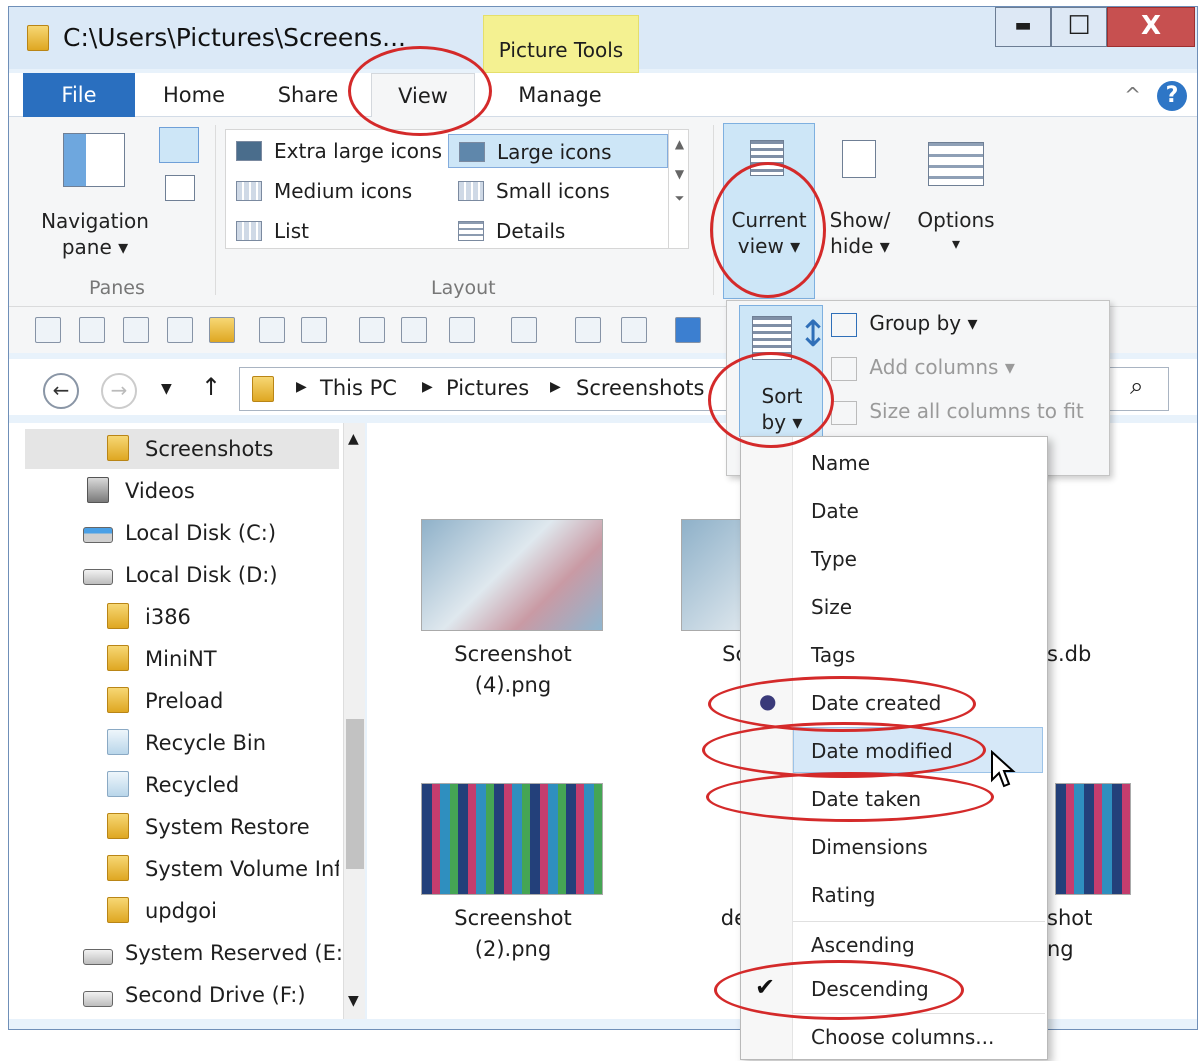 The width and height of the screenshot is (1200, 1061). Describe the element at coordinates (95, 234) in the screenshot. I see `navigation-pane-button: Navigation pane ▾` at that location.